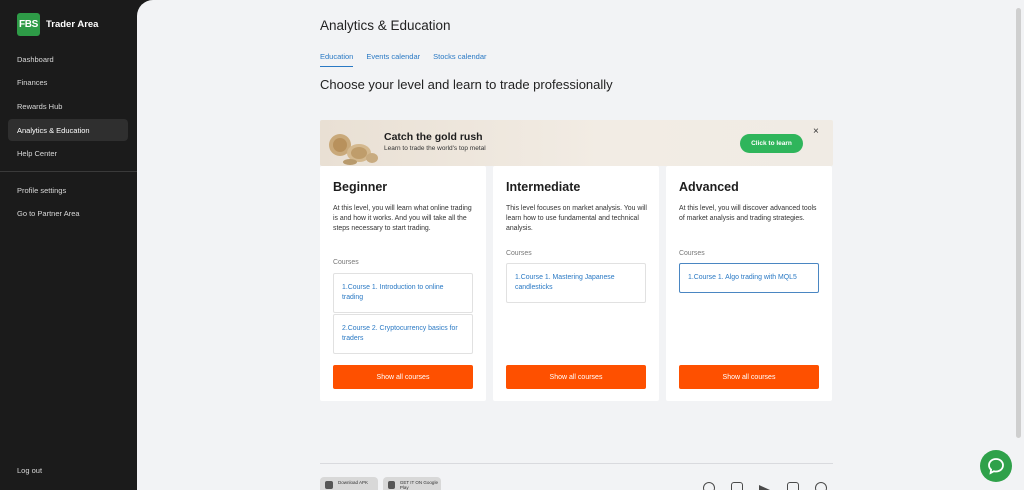 The width and height of the screenshot is (1024, 490). I want to click on page-title: Analytics & Education, so click(385, 25).